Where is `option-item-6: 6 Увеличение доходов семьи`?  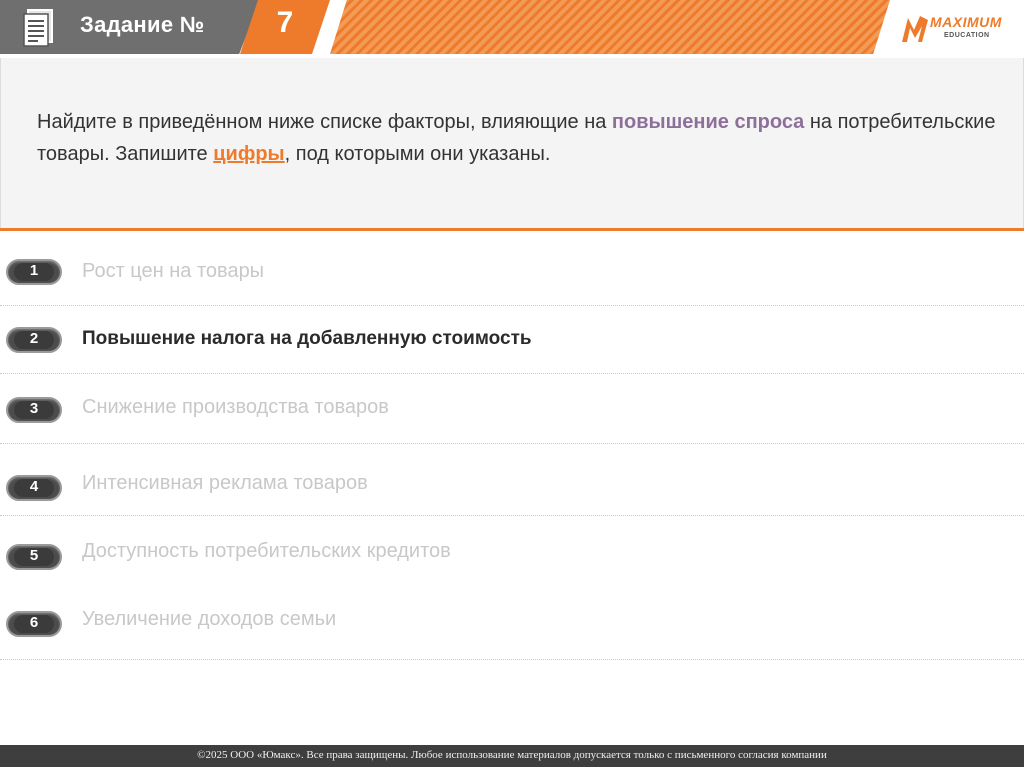
option-item-6: 6 Увеличение доходов семьи is located at coordinates (512, 626).